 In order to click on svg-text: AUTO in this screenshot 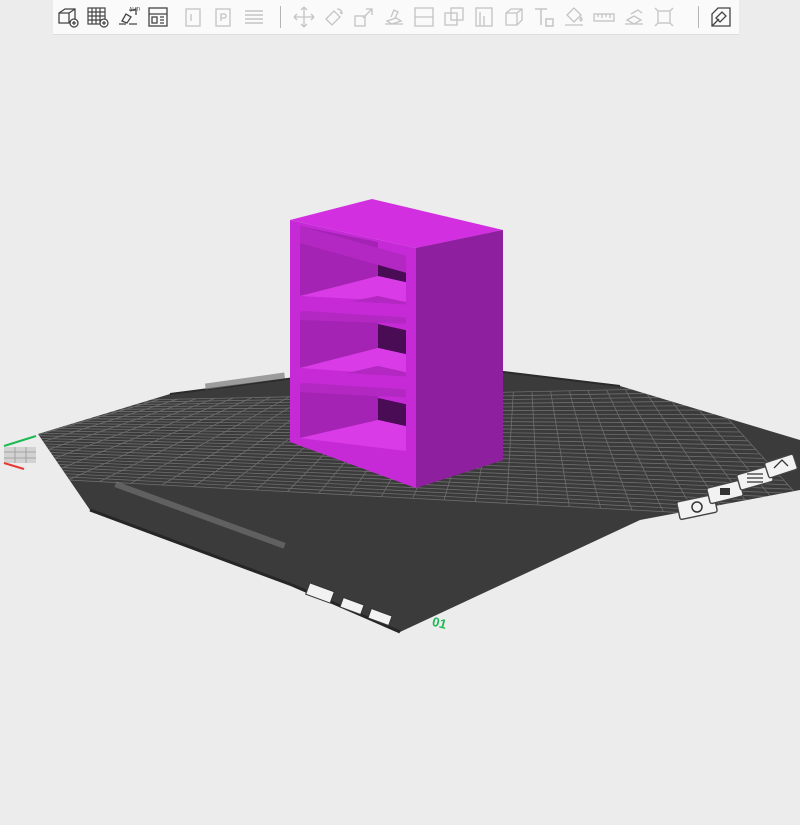, I will do `click(134, 10)`.